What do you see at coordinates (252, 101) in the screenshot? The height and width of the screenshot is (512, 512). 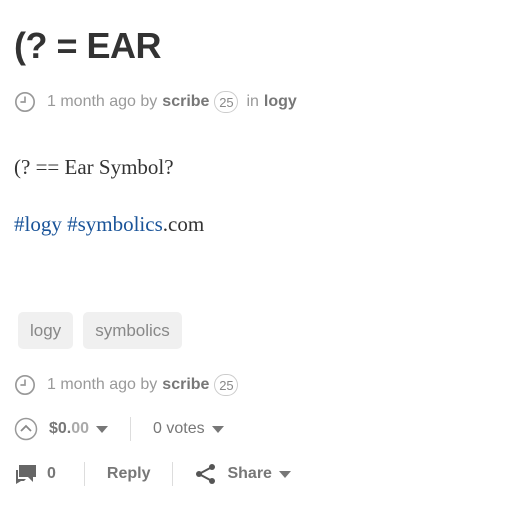 I see `in-label: in` at bounding box center [252, 101].